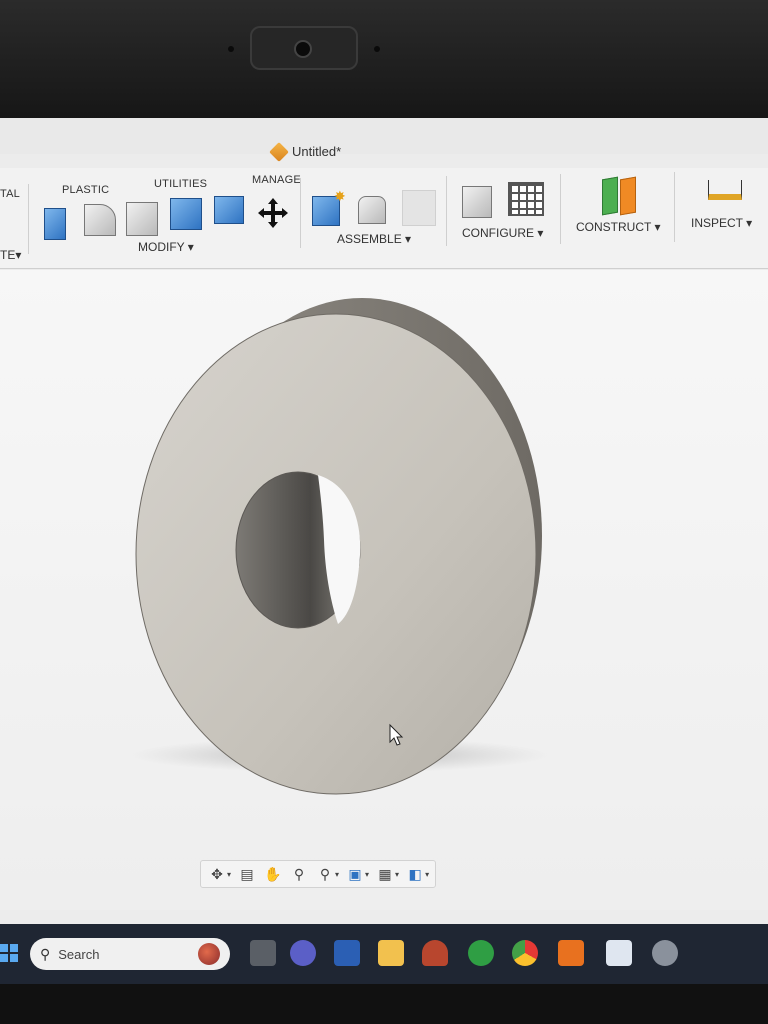 The image size is (768, 1024). Describe the element at coordinates (628, 196) in the screenshot. I see `offset-plane-orange-icon` at that location.